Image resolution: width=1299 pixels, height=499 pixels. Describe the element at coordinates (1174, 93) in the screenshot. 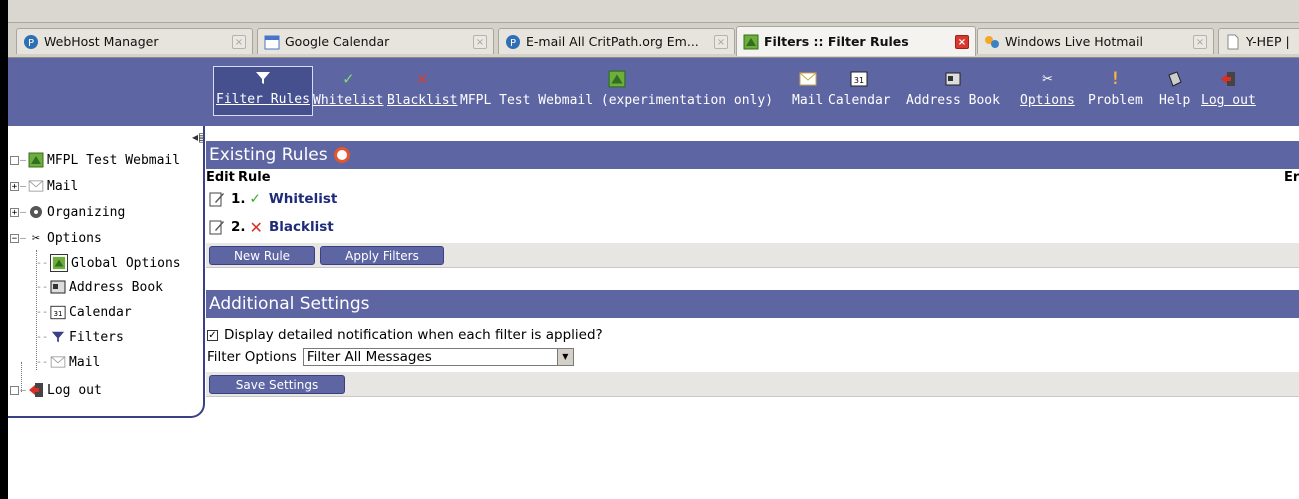

I see `nav-help: Help` at that location.